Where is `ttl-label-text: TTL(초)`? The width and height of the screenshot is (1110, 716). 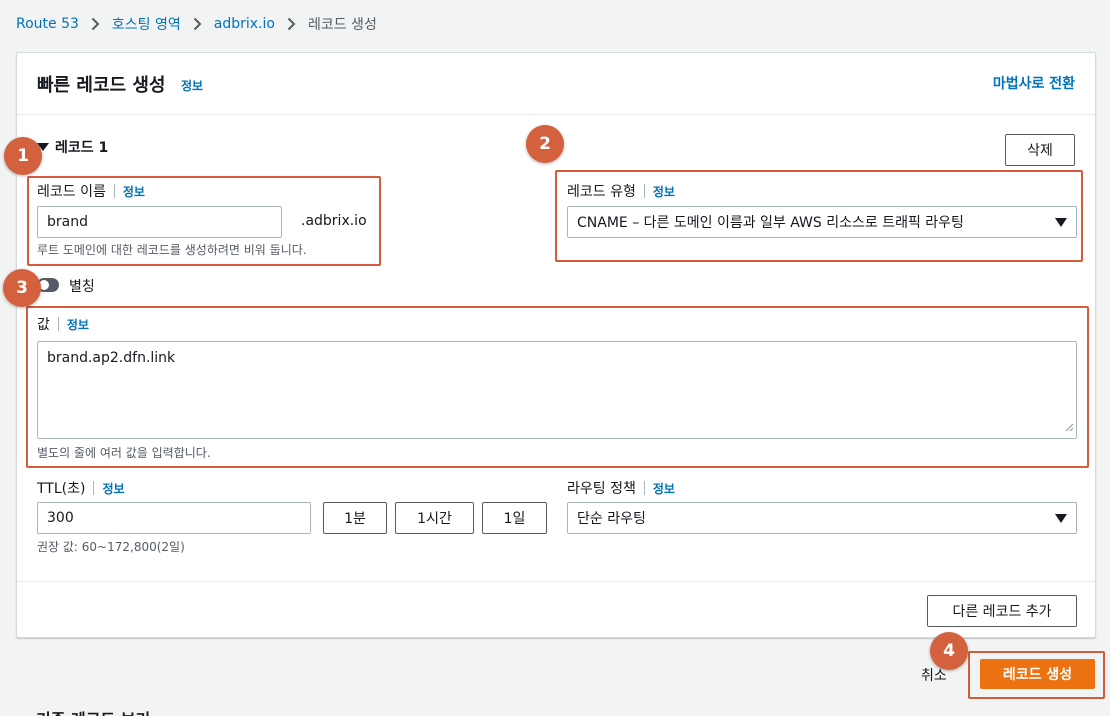 ttl-label-text: TTL(초) is located at coordinates (61, 489).